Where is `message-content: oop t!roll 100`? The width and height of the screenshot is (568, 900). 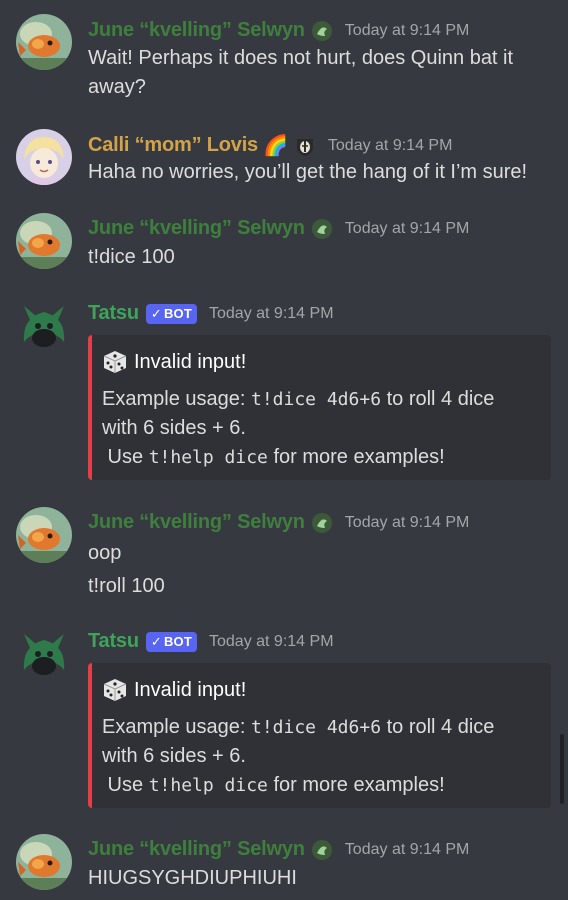 message-content: oop t!roll 100 is located at coordinates (318, 570).